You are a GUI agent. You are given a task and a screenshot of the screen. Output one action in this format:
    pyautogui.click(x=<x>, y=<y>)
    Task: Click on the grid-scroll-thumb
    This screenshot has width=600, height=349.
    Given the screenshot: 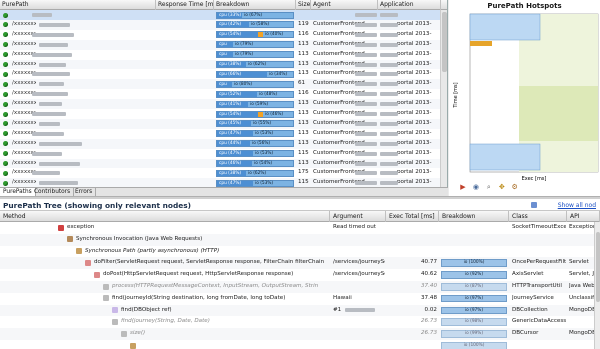 What is the action you would take?
    pyautogui.click(x=444, y=42)
    